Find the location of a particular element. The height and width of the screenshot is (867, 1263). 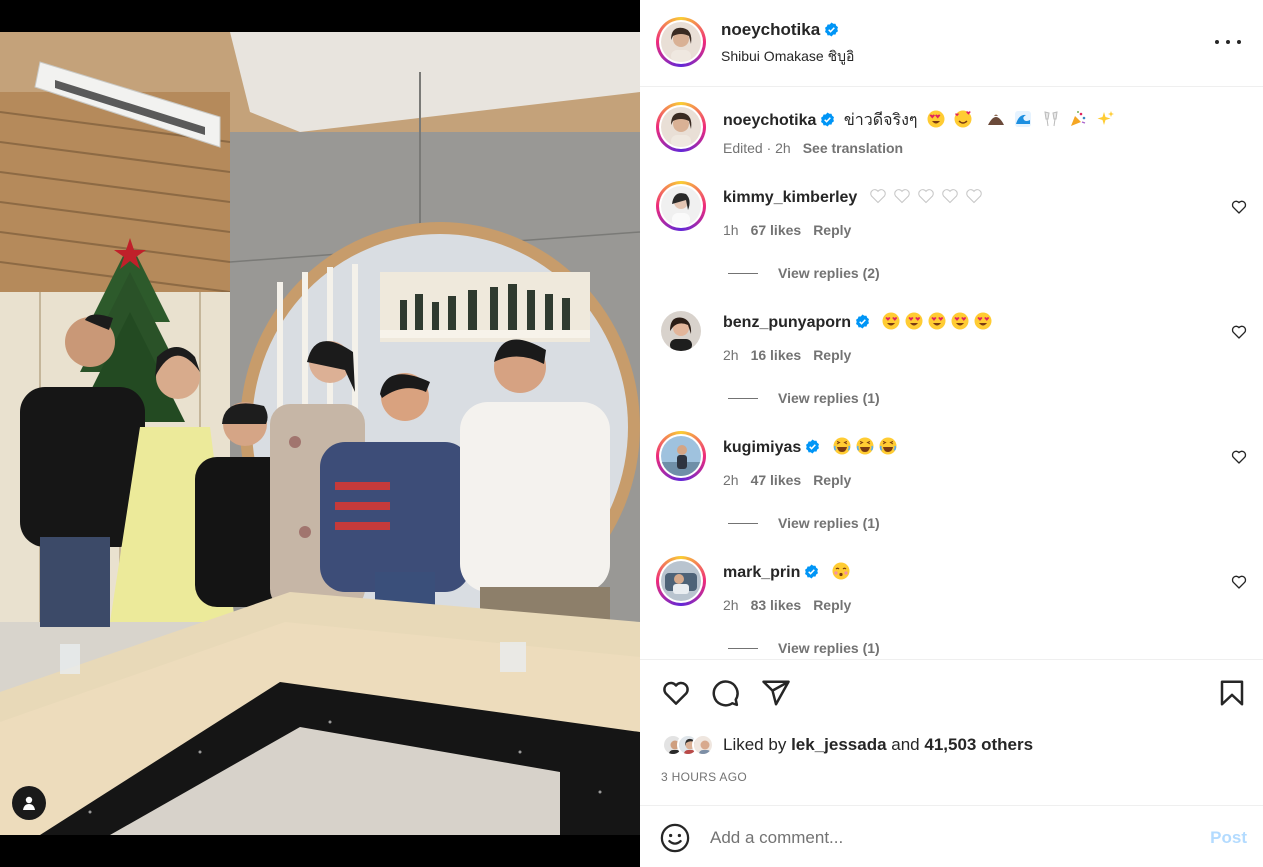

comment-username: kimmy_kimberley is located at coordinates (790, 197).